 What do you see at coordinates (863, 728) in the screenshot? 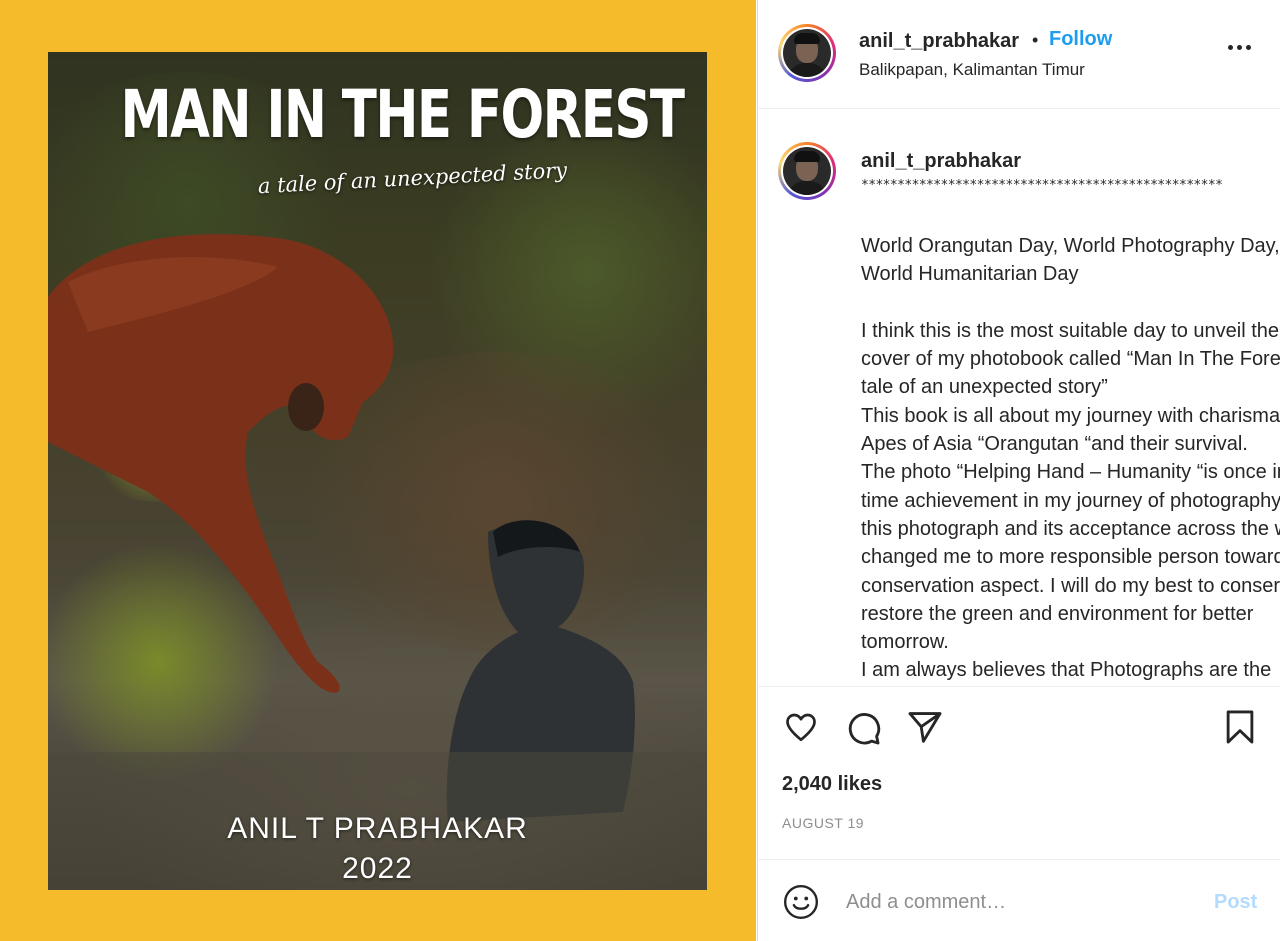
I see `comment-icon` at bounding box center [863, 728].